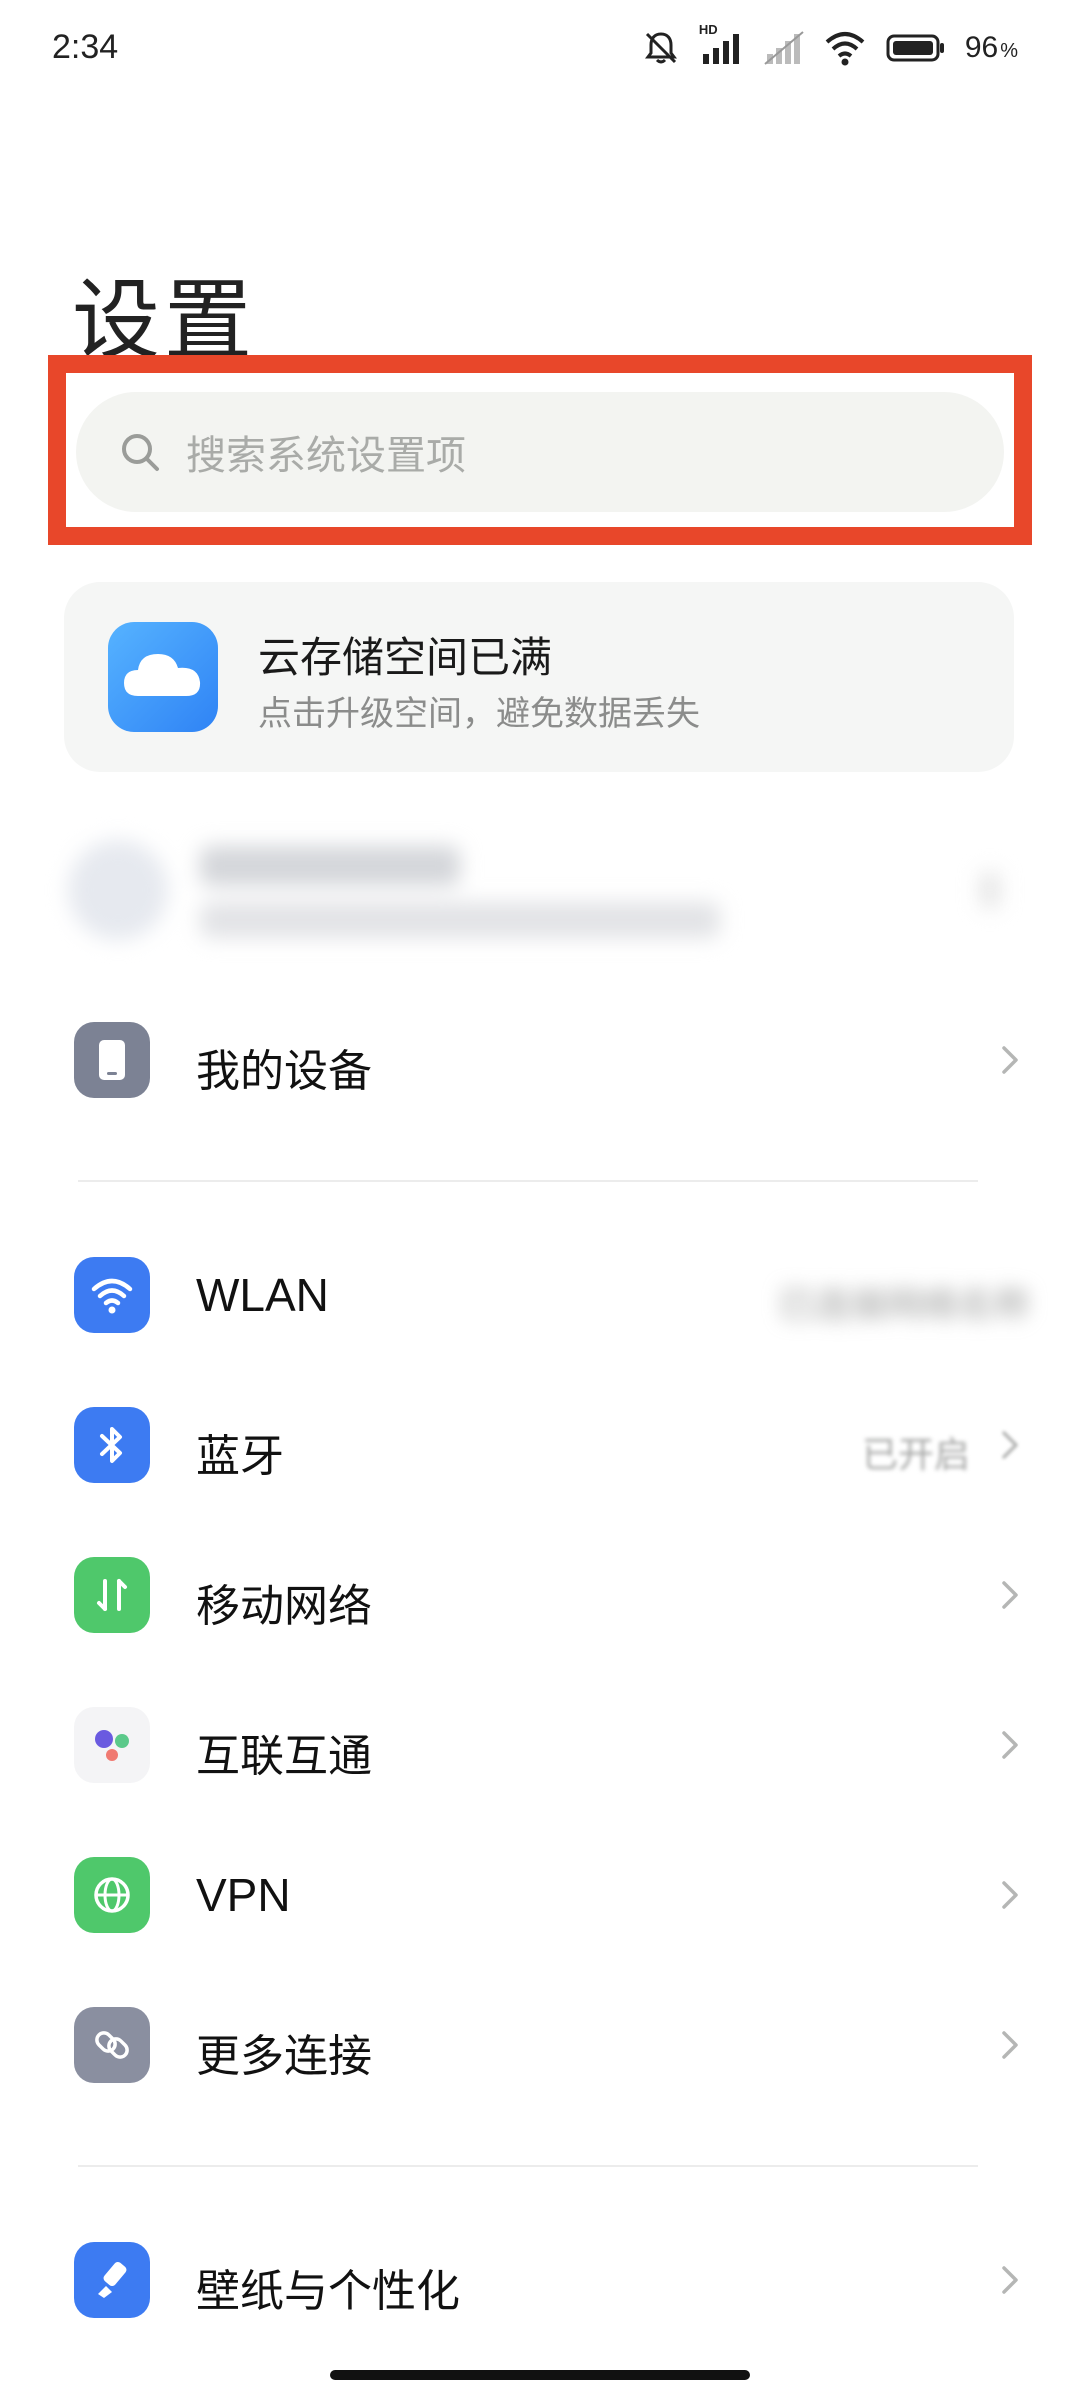 The height and width of the screenshot is (2400, 1080). Describe the element at coordinates (460, 920) in the screenshot. I see `account-meta-redacted` at that location.